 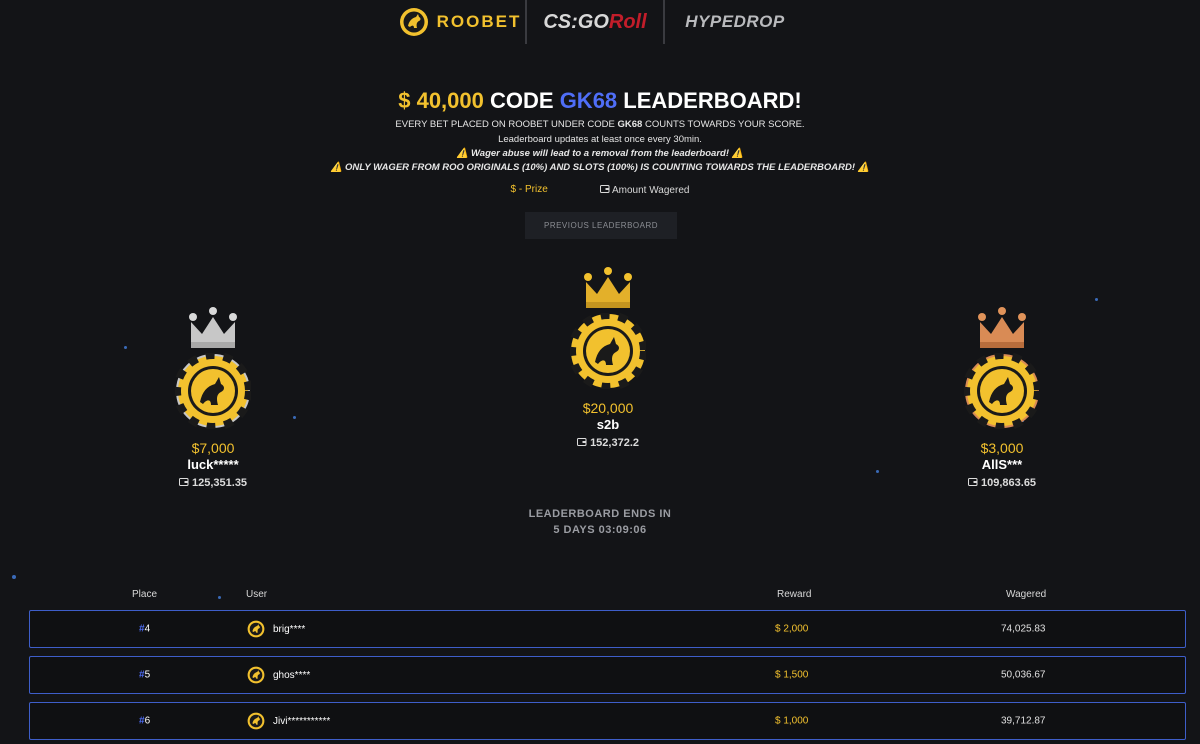 What do you see at coordinates (724, 124) in the screenshot?
I see `rules-line-1-post: COUNTS TOWARDS YOUR SCORE.` at bounding box center [724, 124].